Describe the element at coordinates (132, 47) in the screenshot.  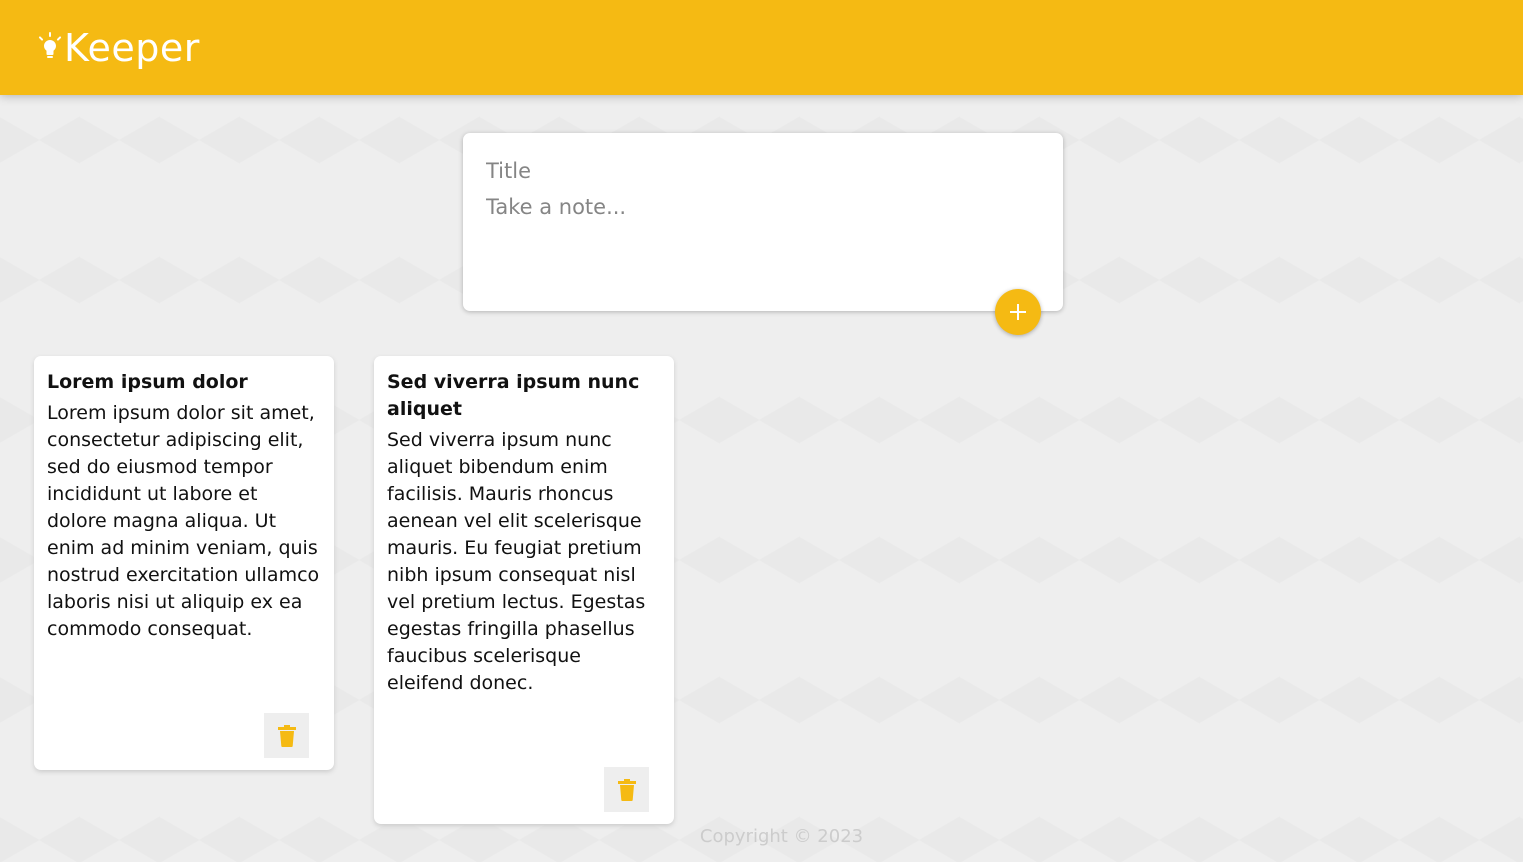
I see `app-title: Keeper` at that location.